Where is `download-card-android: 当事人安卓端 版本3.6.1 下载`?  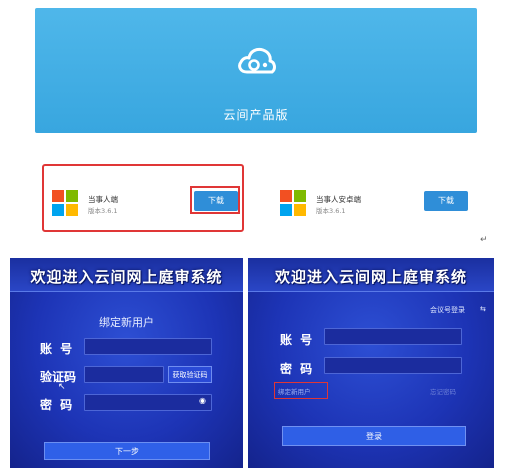 download-card-android: 当事人安卓端 版本3.6.1 下载 is located at coordinates (372, 200).